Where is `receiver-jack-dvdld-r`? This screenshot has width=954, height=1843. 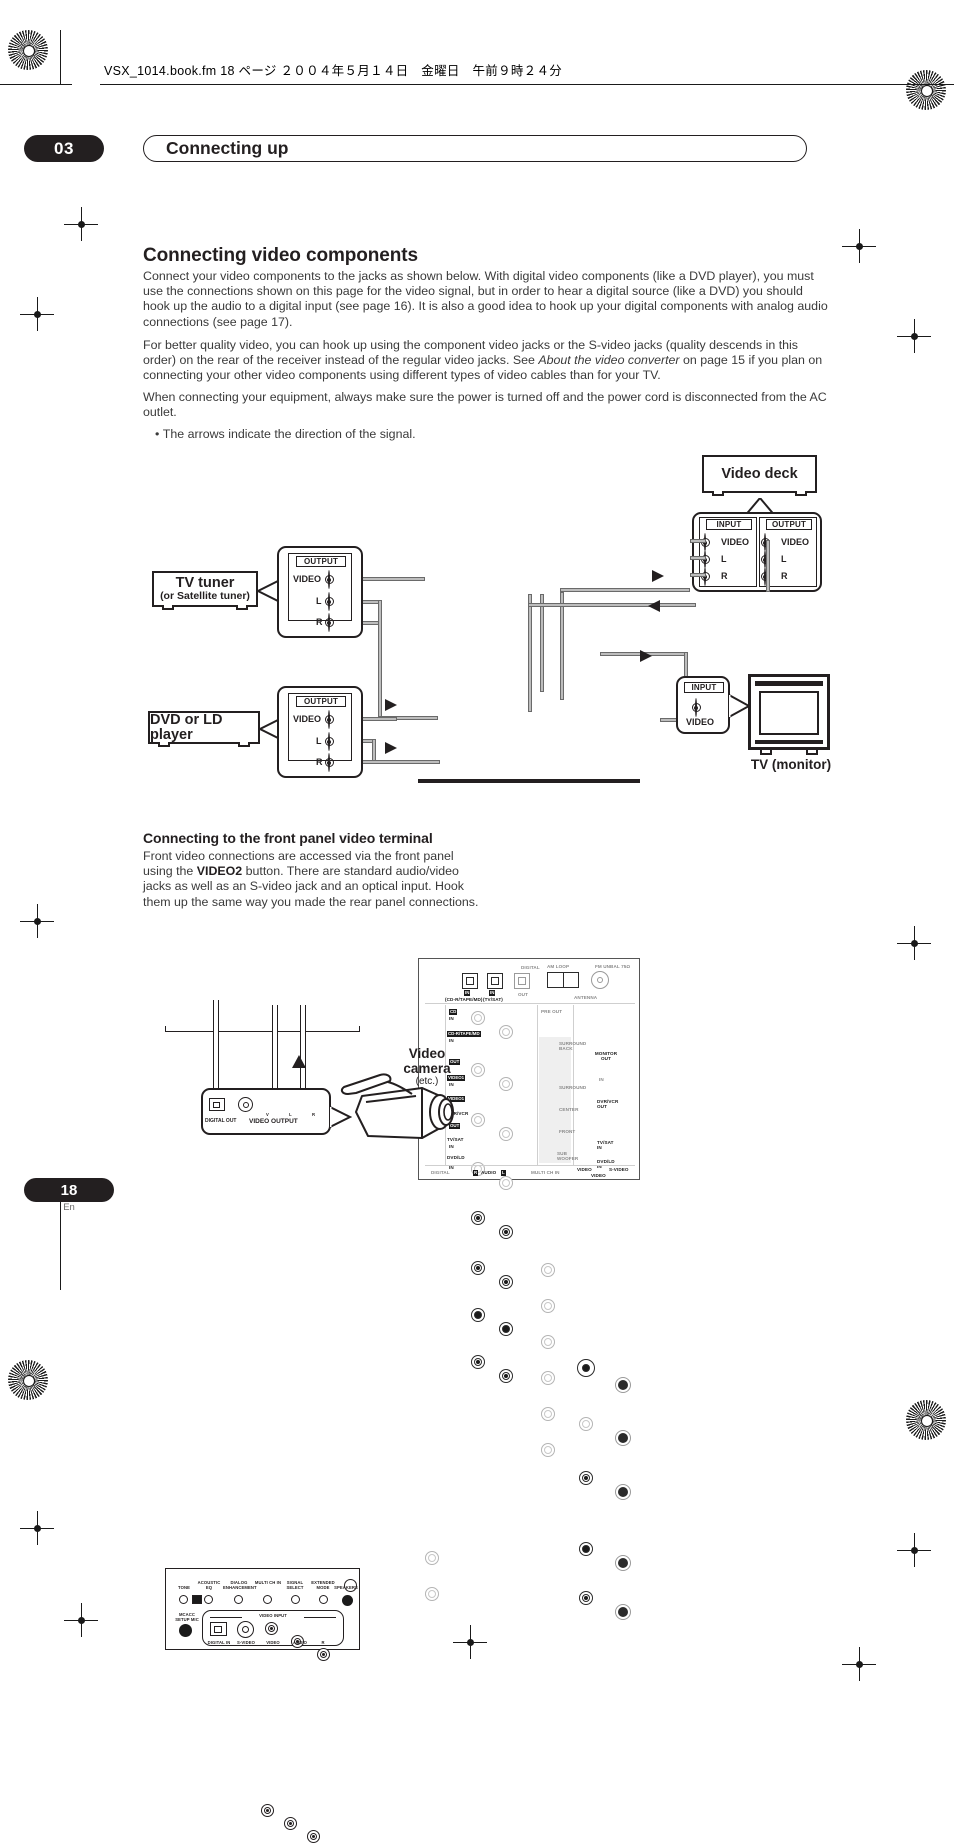
receiver-jack-dvdld-r is located at coordinates (478, 1362).